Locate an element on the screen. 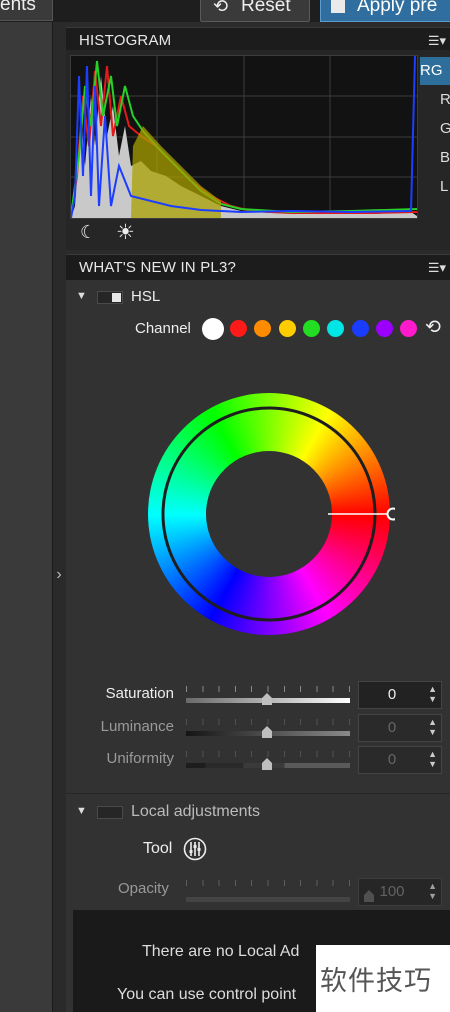 The width and height of the screenshot is (450, 1012). opacity-value: 100 is located at coordinates (392, 891).